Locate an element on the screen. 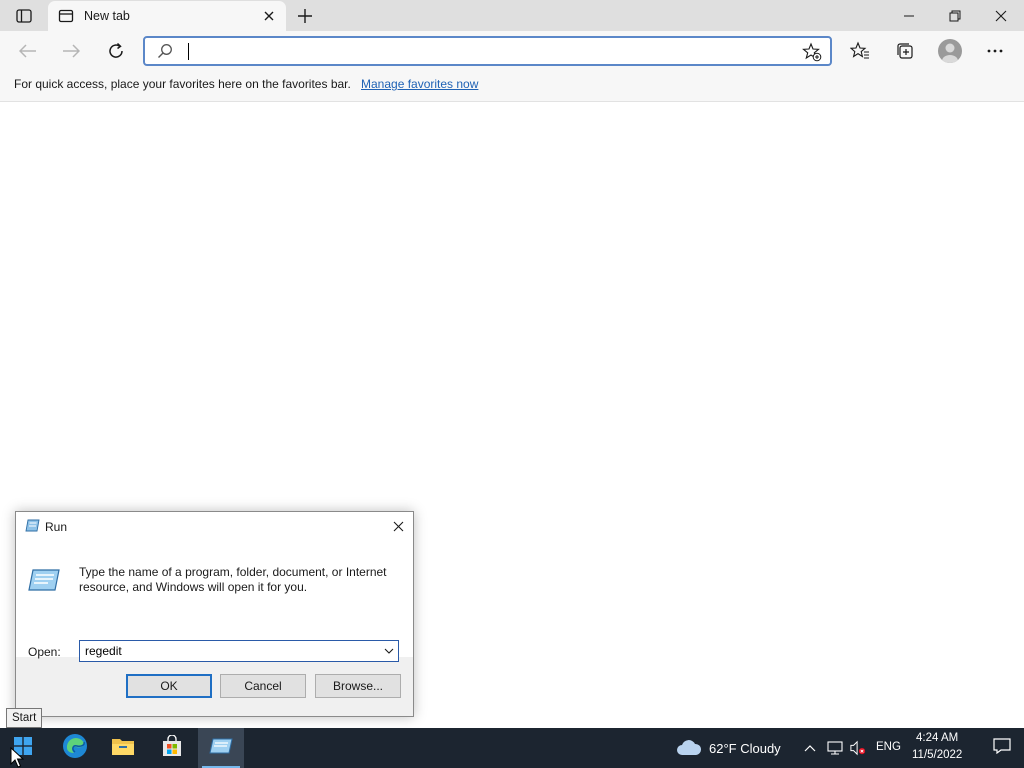  collections-icon is located at coordinates (905, 51).